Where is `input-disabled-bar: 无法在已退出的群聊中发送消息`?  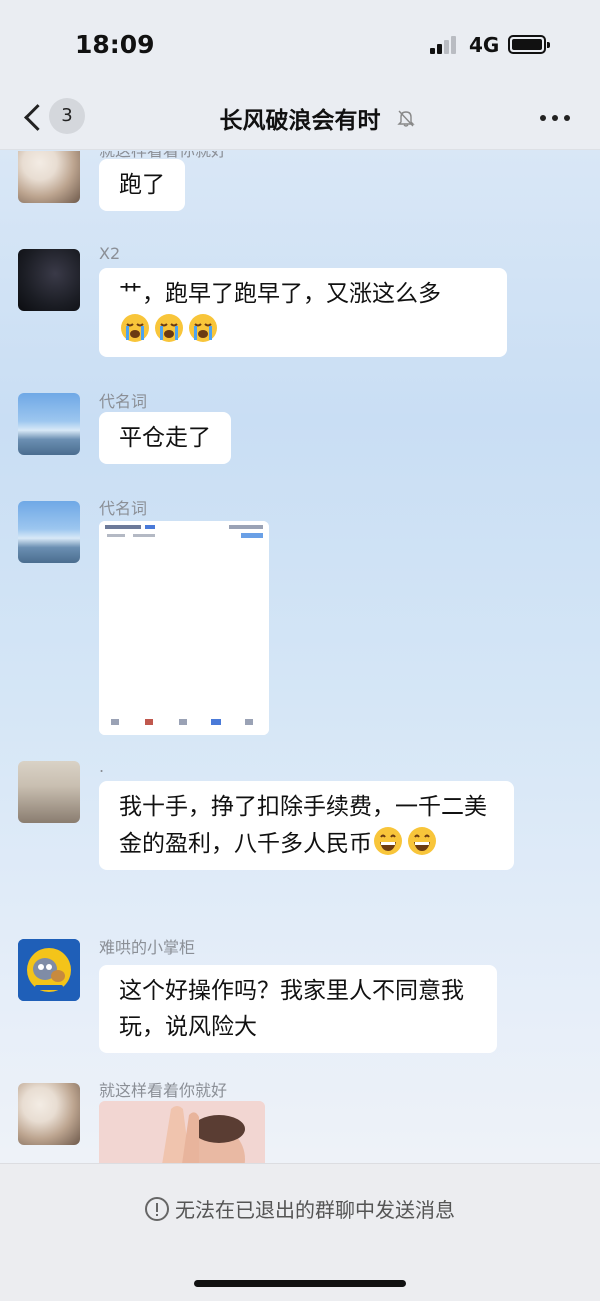 input-disabled-bar: 无法在已退出的群聊中发送消息 is located at coordinates (300, 1232).